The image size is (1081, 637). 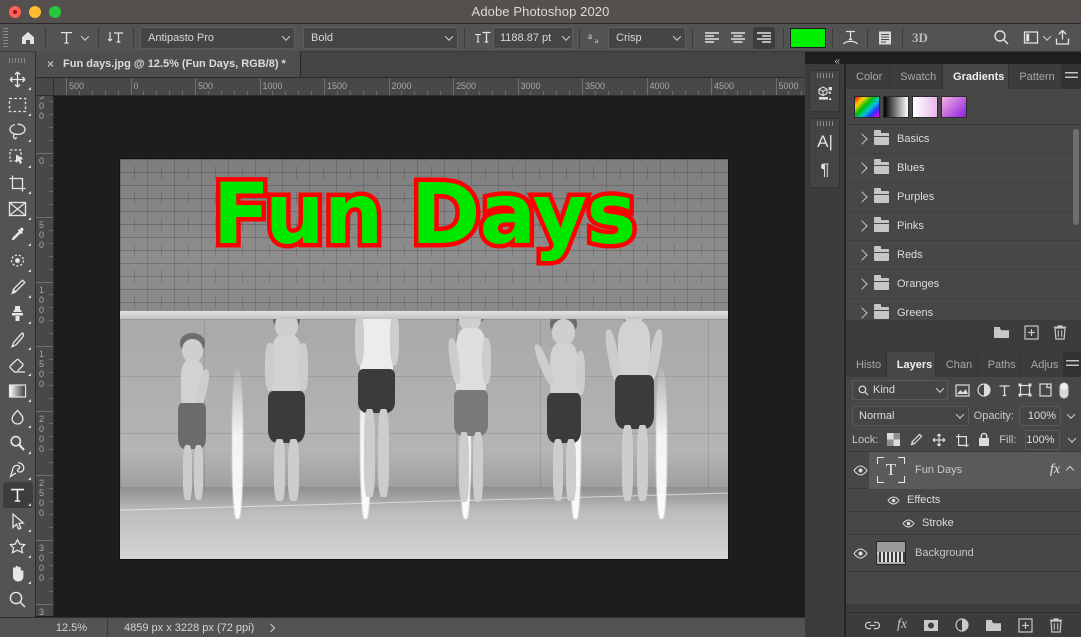 I want to click on layer-body: T Fun Days fx, so click(x=975, y=470).